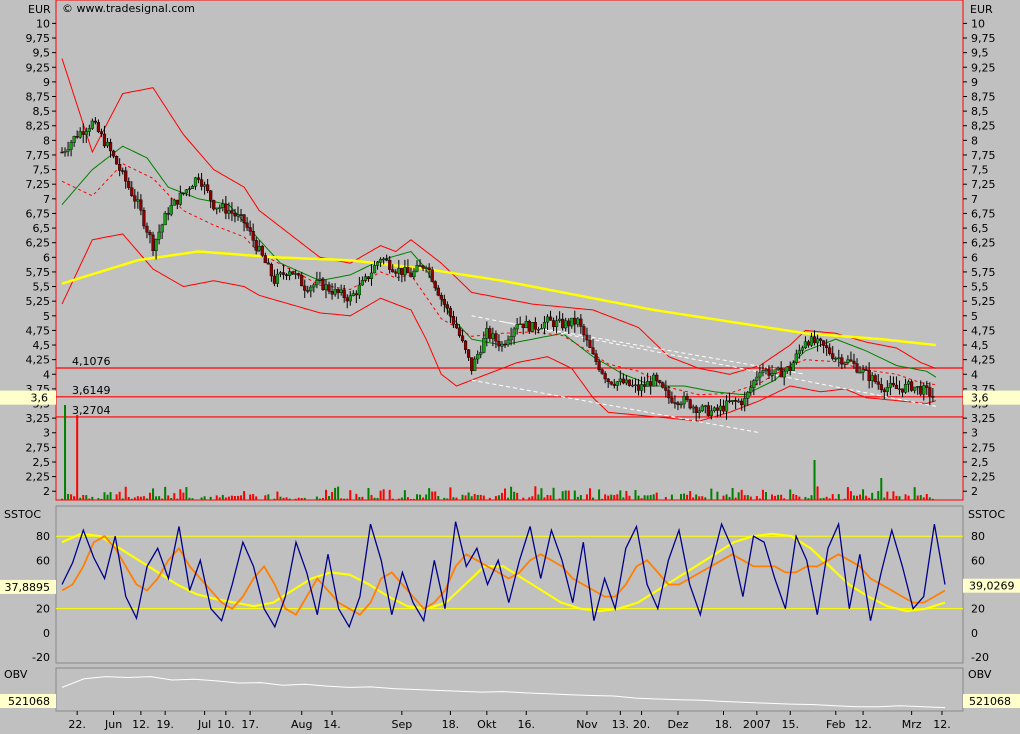 Image resolution: width=1020 pixels, height=734 pixels. Describe the element at coordinates (38, 67) in the screenshot. I see `price-tick-label-left: 9,25` at that location.